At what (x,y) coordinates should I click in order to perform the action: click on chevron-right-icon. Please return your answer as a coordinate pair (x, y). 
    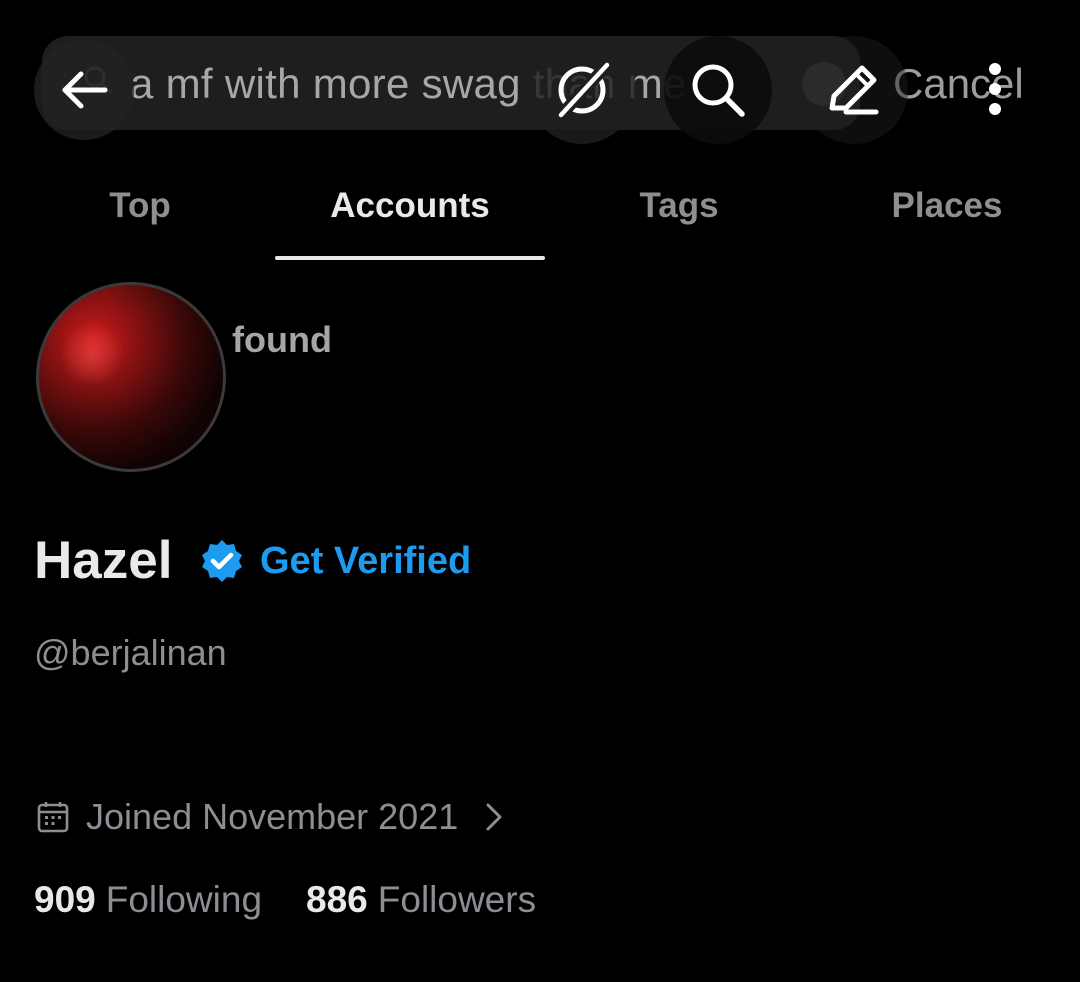
    Looking at the image, I should click on (494, 817).